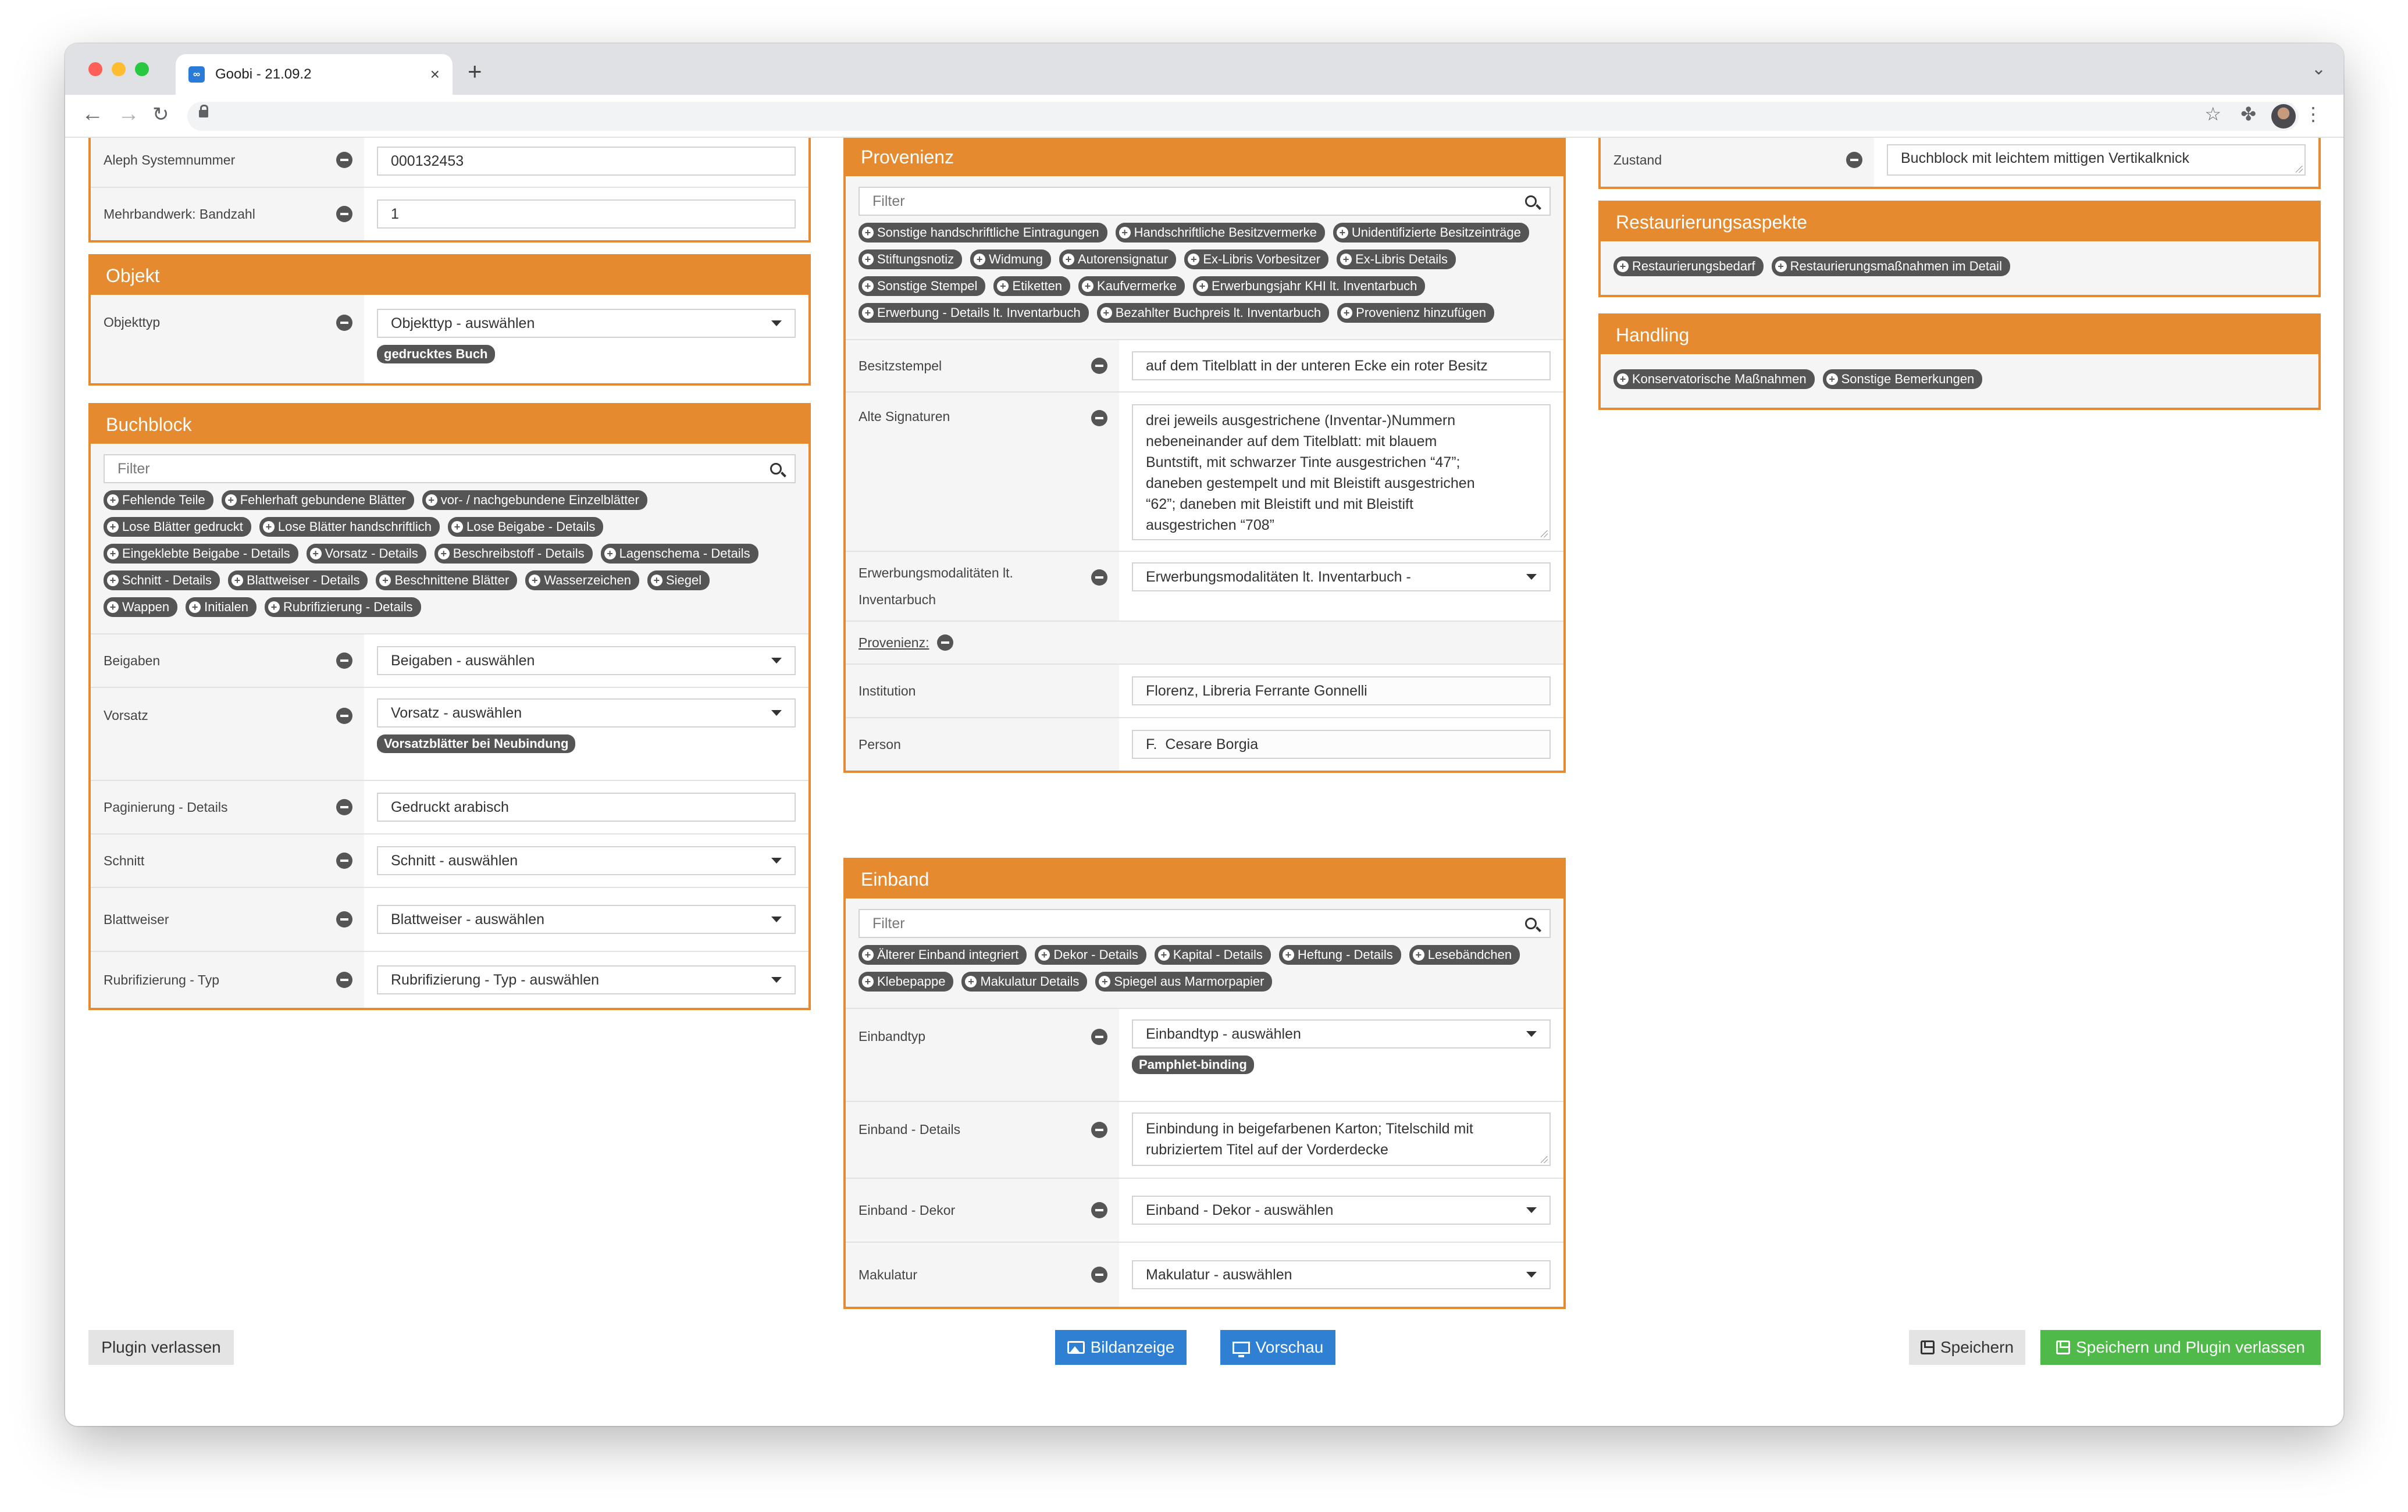 The width and height of the screenshot is (2408, 1512). I want to click on einband-filter-input: Filter, so click(1205, 923).